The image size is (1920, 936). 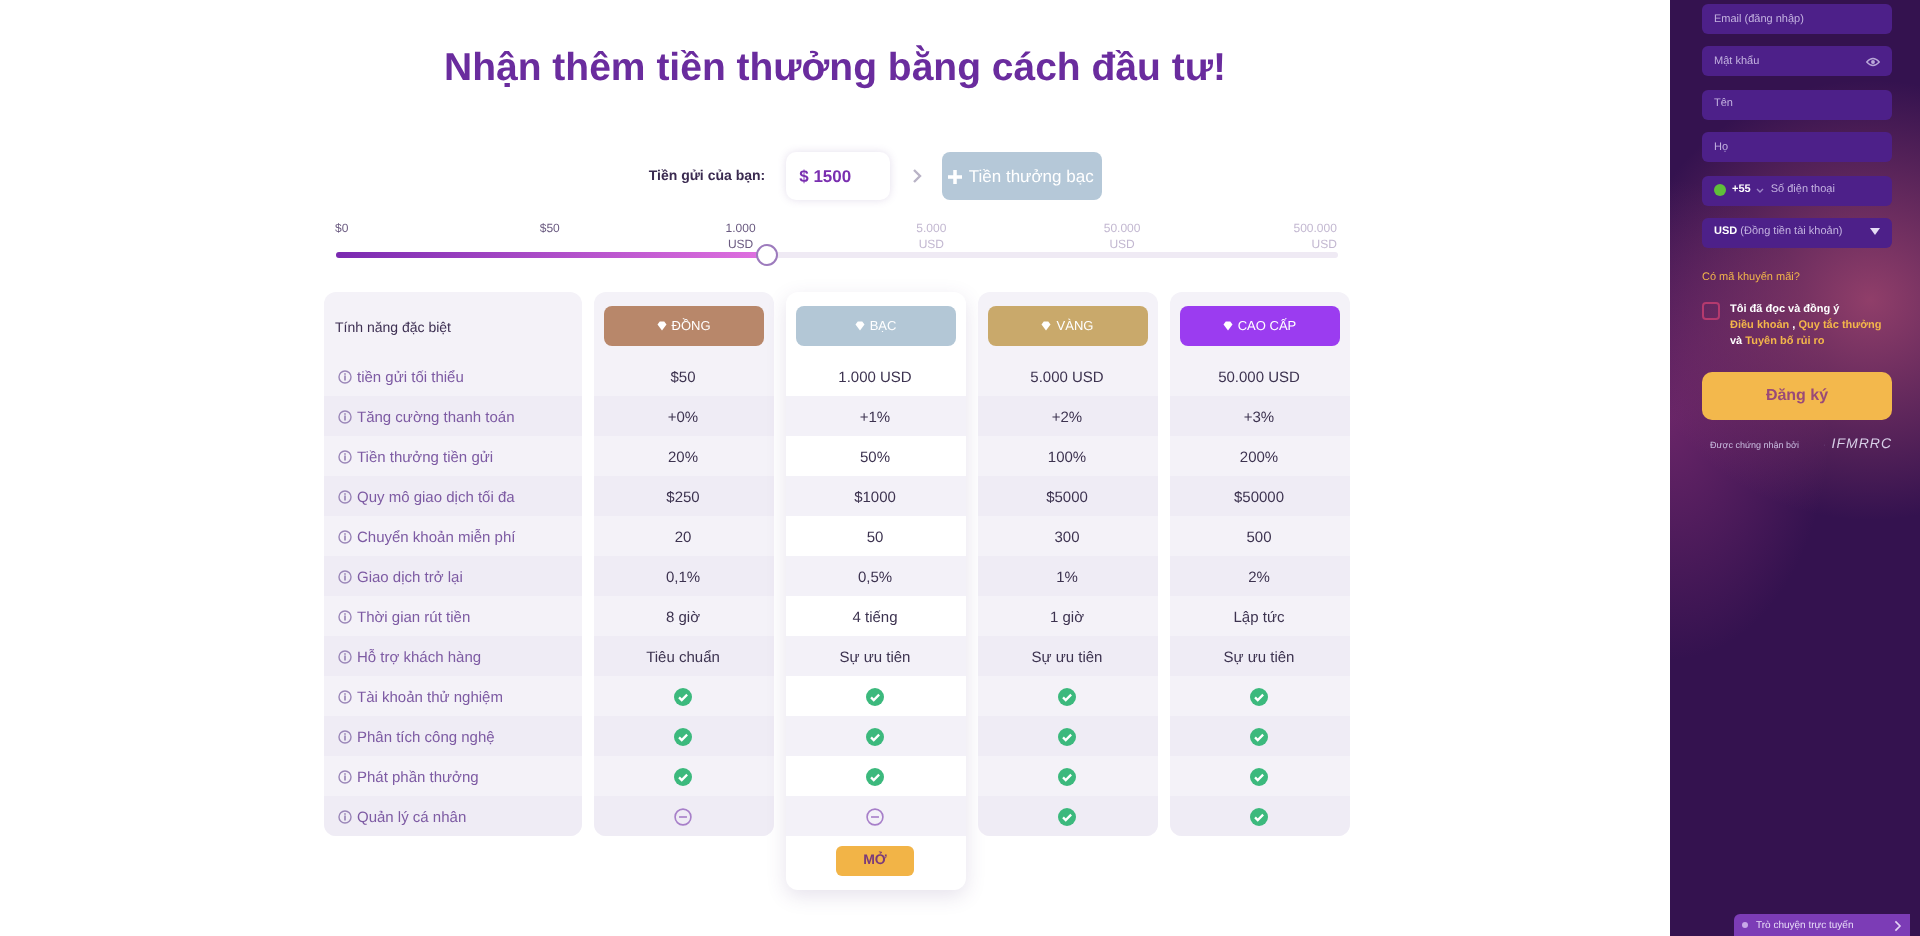 What do you see at coordinates (835, 68) in the screenshot?
I see `page-title: Nhận thêm tiền thưởng bằng cách đầu tư!` at bounding box center [835, 68].